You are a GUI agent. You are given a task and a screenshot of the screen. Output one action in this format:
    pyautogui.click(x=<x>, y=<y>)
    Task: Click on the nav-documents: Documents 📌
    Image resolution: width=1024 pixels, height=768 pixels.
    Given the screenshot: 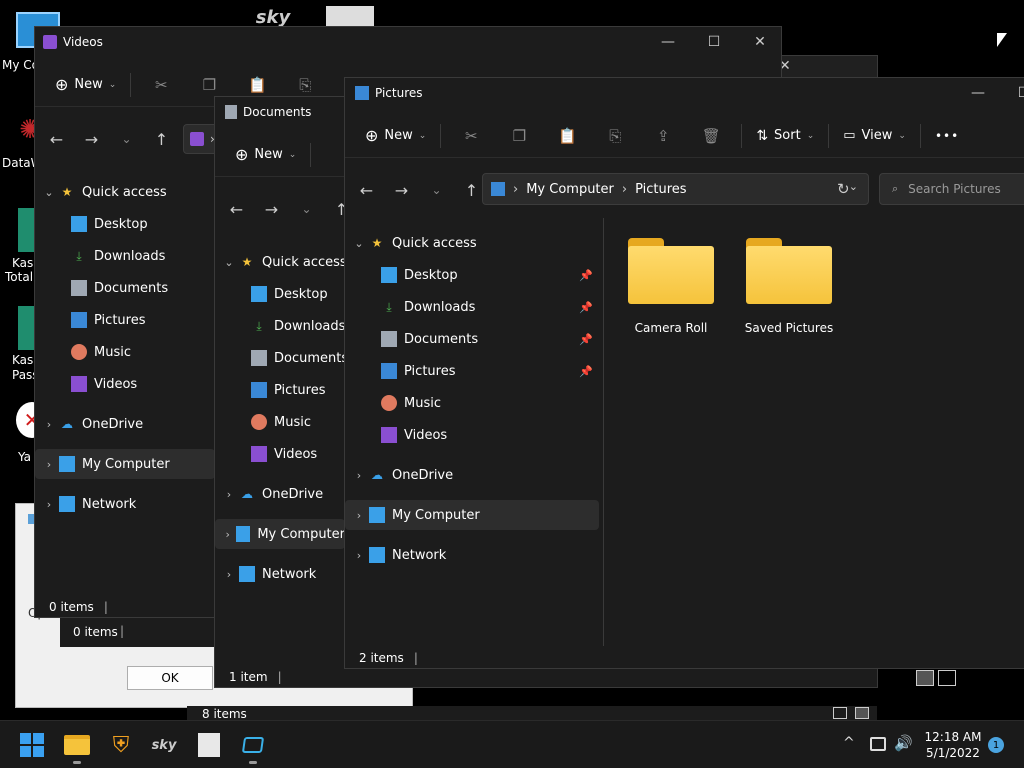 What is the action you would take?
    pyautogui.click(x=473, y=339)
    